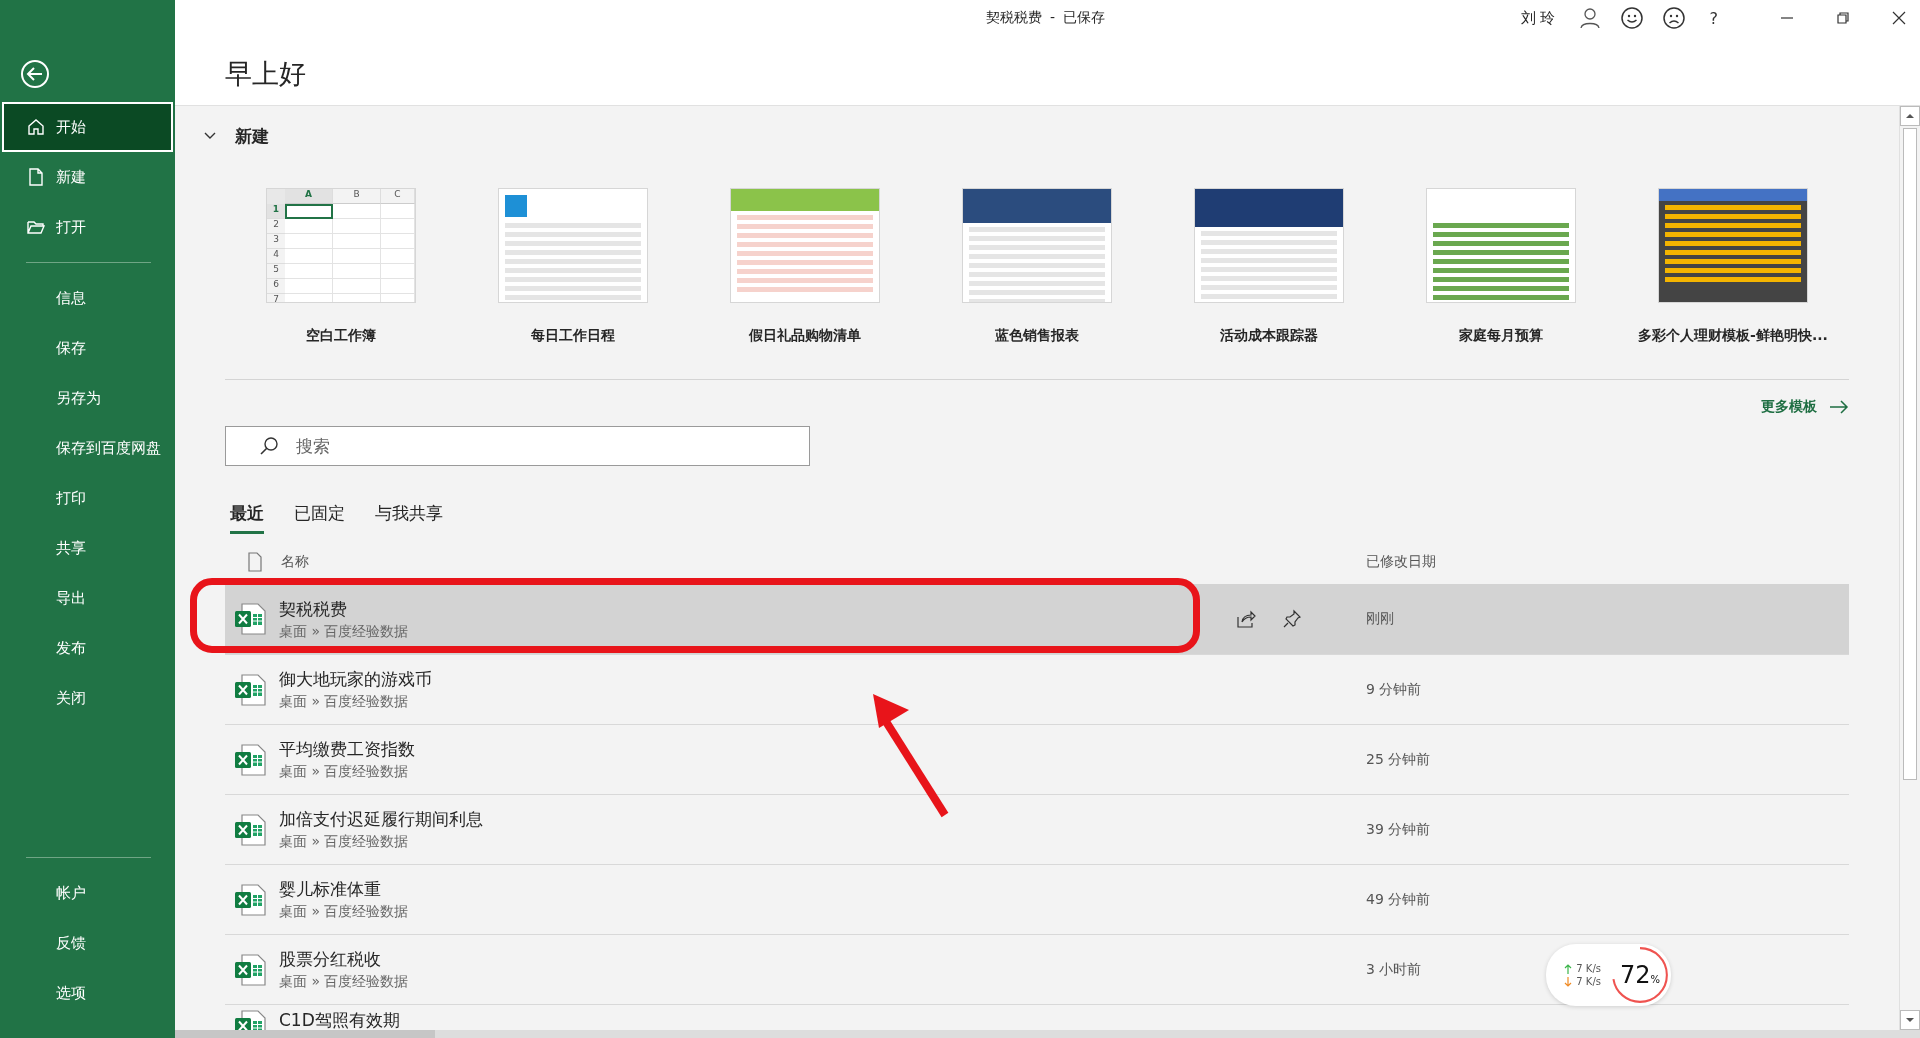  What do you see at coordinates (276, 298) in the screenshot?
I see `row-number: 7` at bounding box center [276, 298].